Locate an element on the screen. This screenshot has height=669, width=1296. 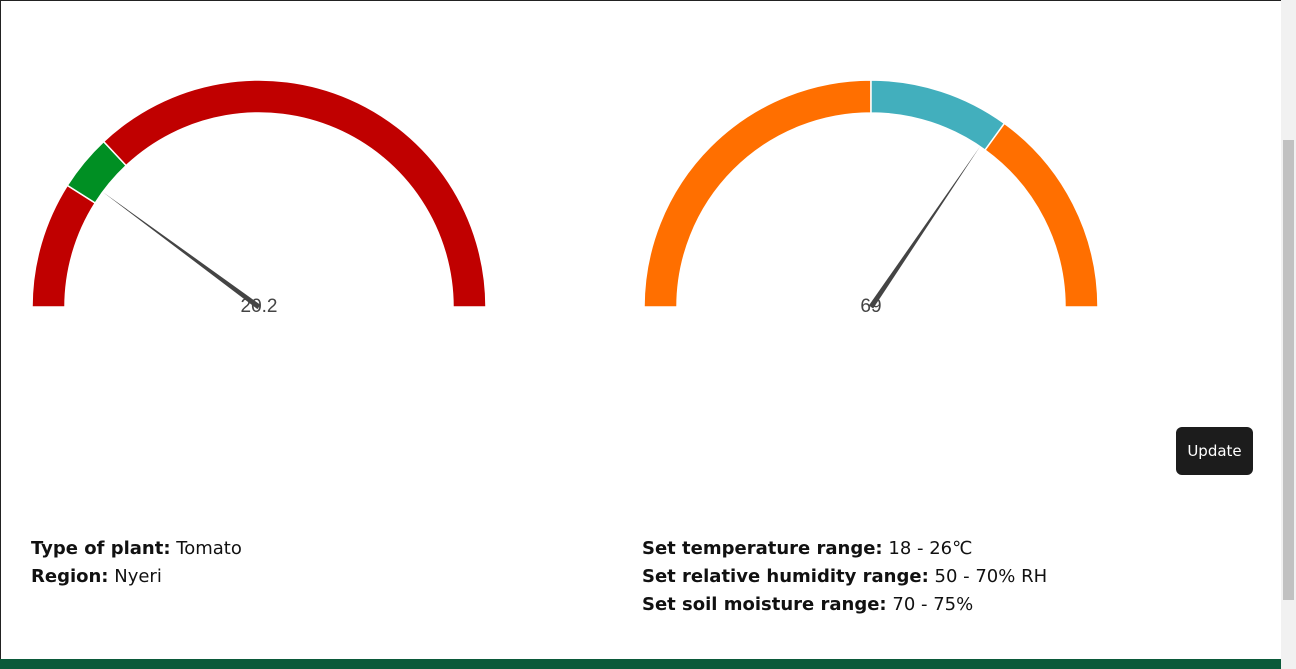
temperature-range-row: Set temperature range: 18 - 26℃ is located at coordinates (844, 549).